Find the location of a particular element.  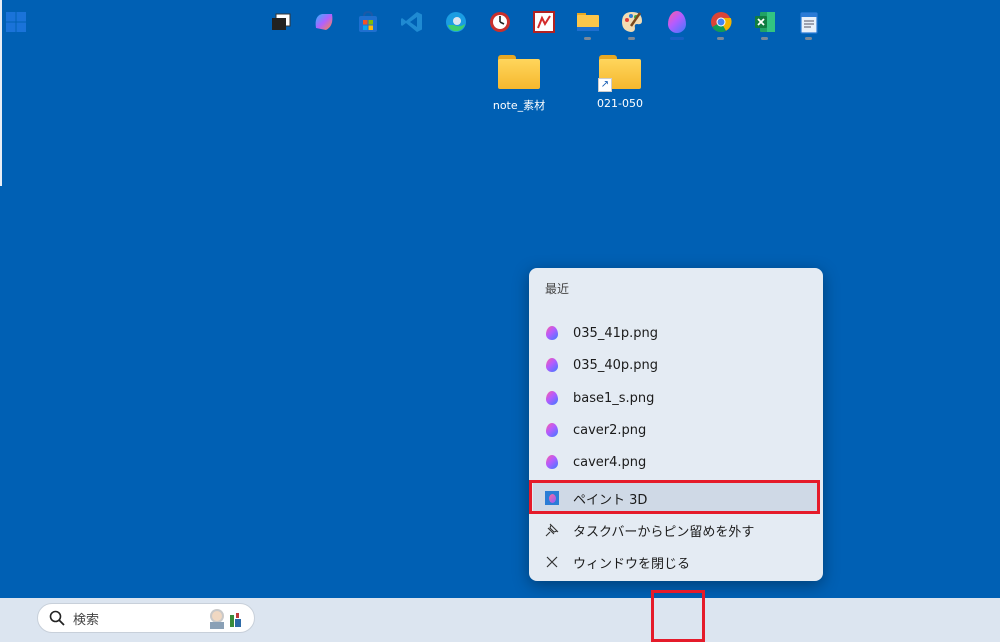

shortcut-arrow-icon: ↗ is located at coordinates (605, 85).